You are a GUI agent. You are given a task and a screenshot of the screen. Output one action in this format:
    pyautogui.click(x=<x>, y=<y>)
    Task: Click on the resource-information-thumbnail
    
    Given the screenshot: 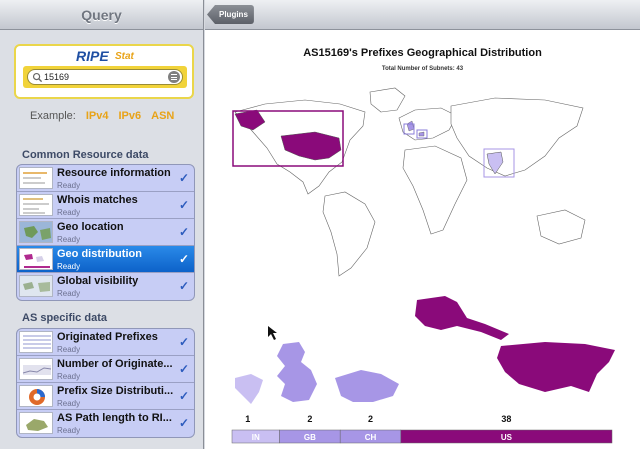 What is the action you would take?
    pyautogui.click(x=36, y=178)
    